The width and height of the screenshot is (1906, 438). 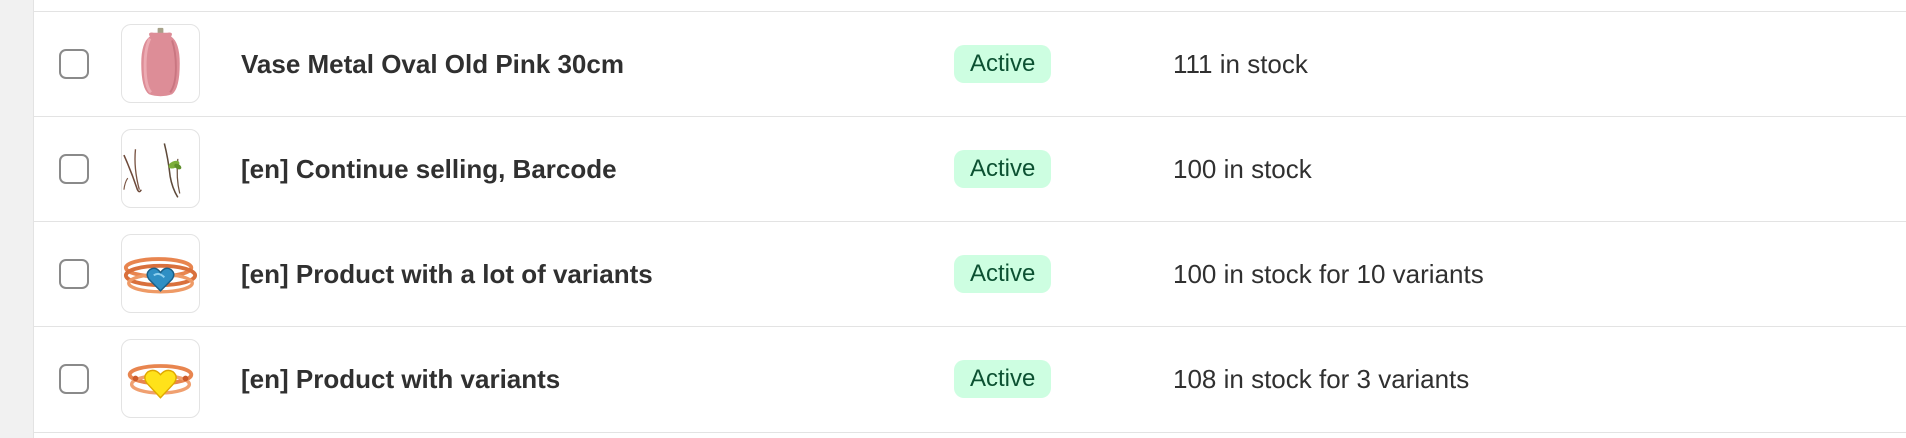 I want to click on blue-heart-ring-icon, so click(x=160, y=275).